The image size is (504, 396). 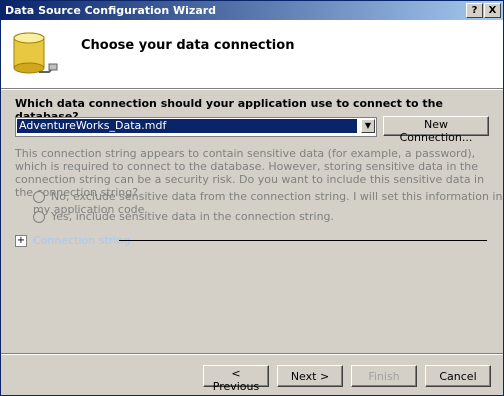 I want to click on next-button: Next >, so click(x=310, y=376).